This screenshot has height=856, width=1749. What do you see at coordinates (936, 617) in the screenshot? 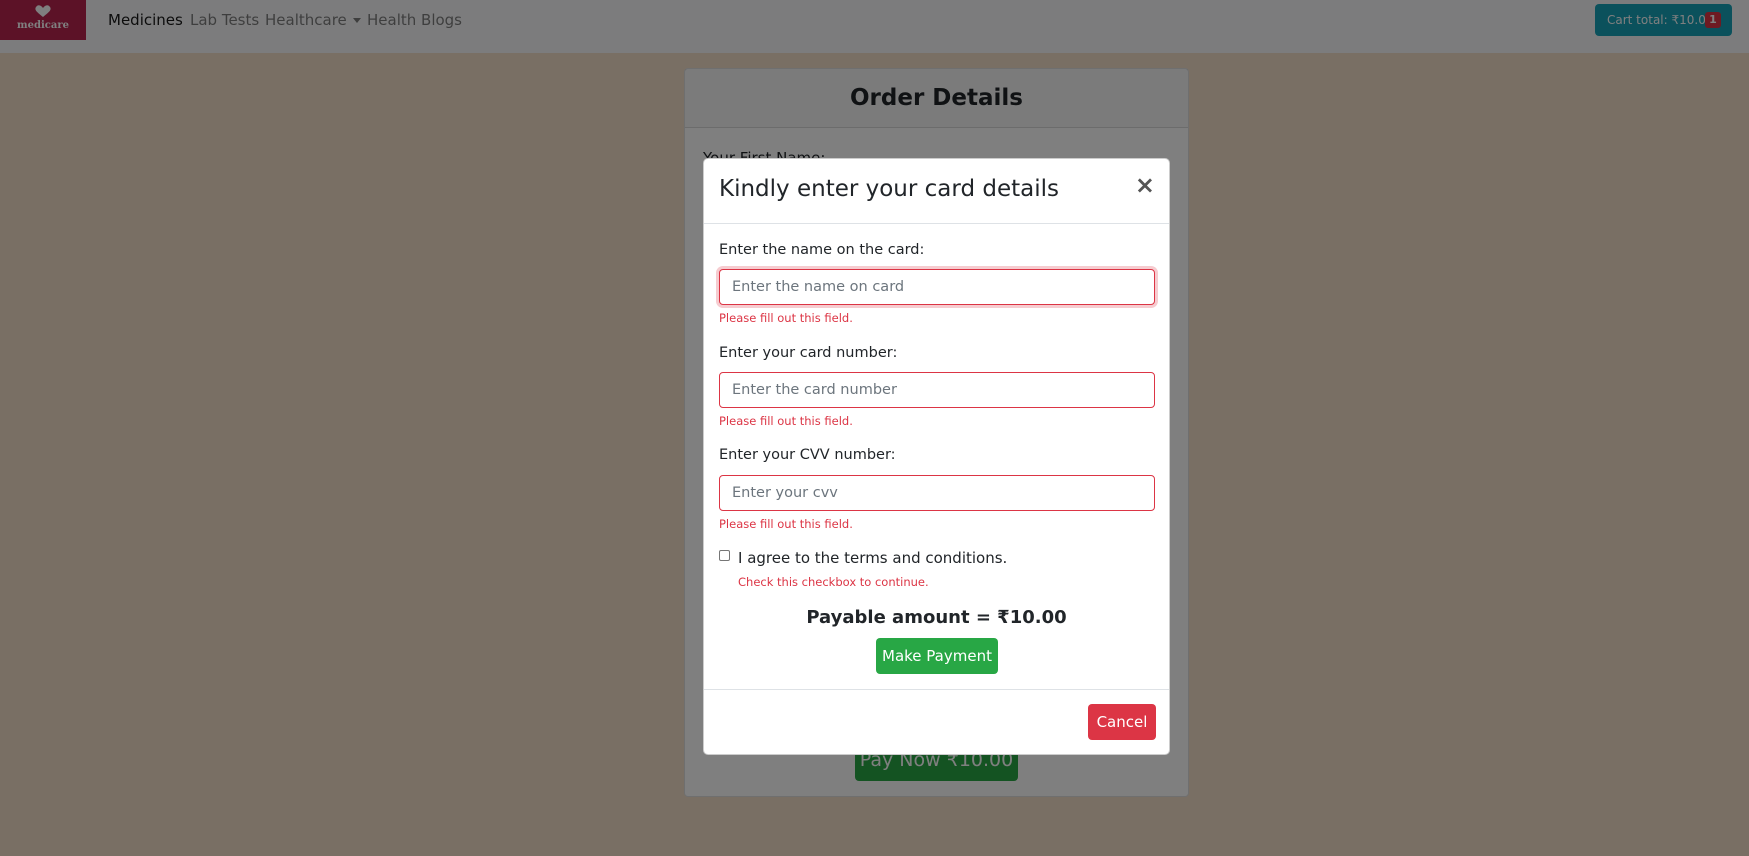
I see `payable-amount: Payable amount = ₹10.00` at bounding box center [936, 617].